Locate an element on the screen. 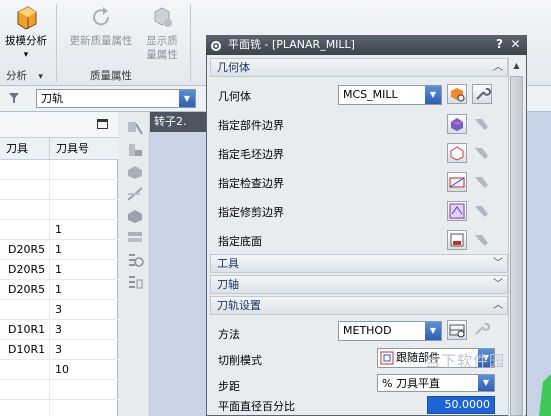 The width and height of the screenshot is (551, 416). method-label: 方法 is located at coordinates (229, 334).